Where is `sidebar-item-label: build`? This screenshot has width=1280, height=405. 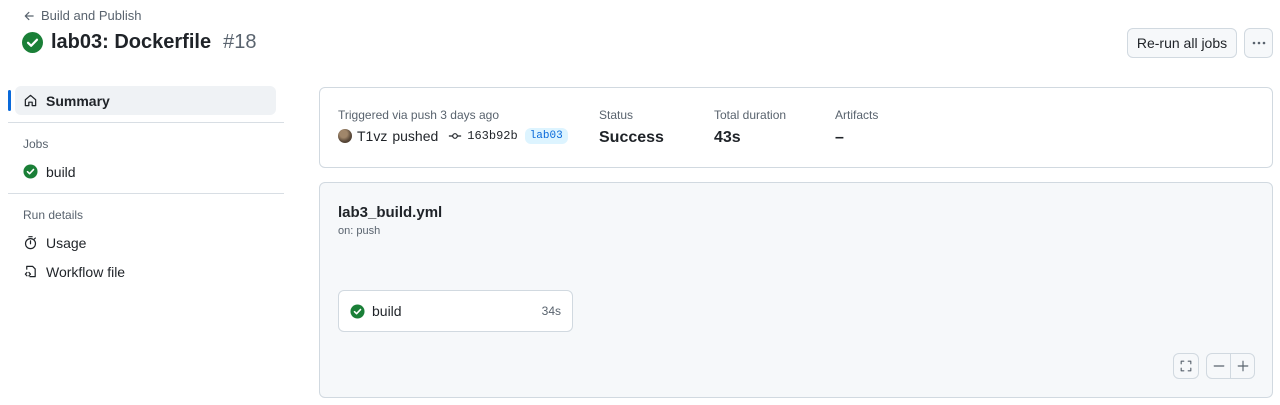 sidebar-item-label: build is located at coordinates (61, 171).